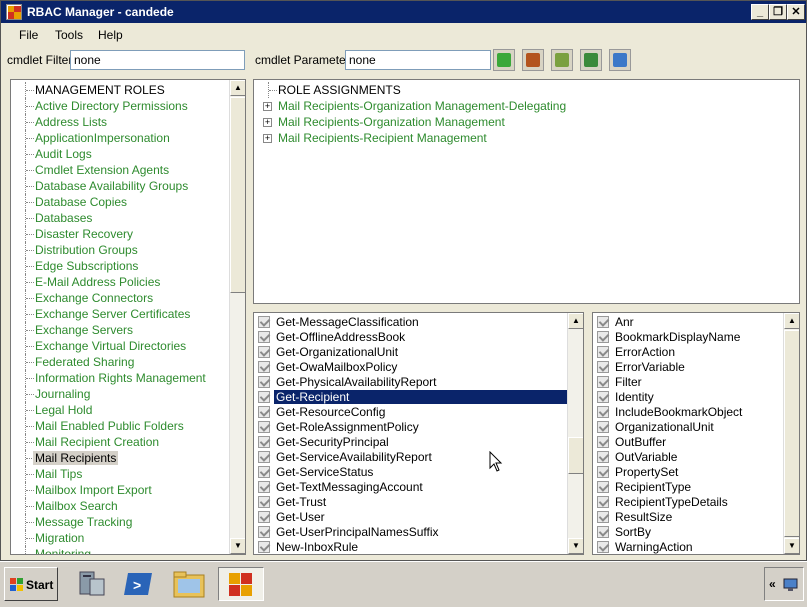 This screenshot has height=607, width=807. I want to click on assignment-item: + Mail Recipients-Organization Management, so click(504, 122).